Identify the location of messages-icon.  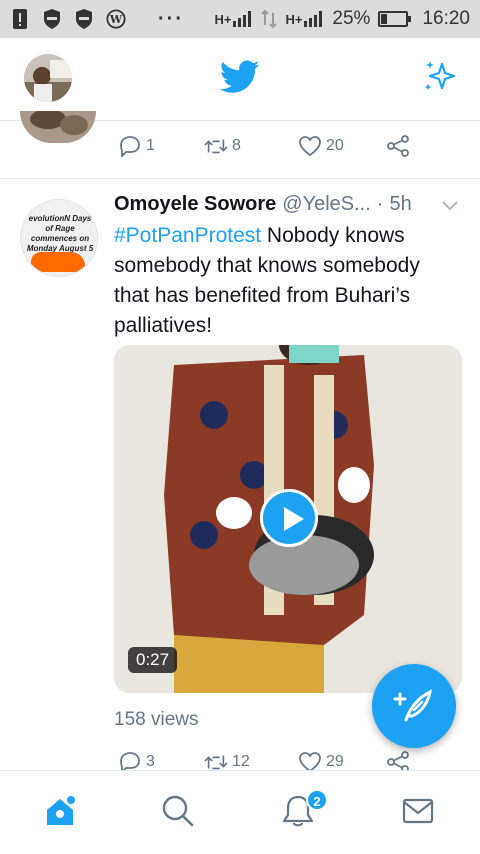
(418, 811).